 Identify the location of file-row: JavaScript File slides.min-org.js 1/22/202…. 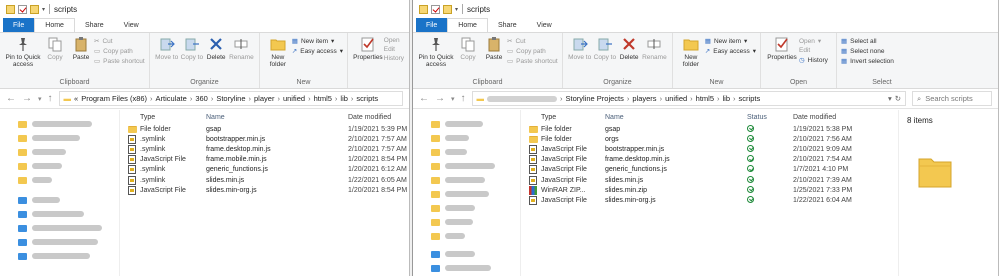
(713, 200).